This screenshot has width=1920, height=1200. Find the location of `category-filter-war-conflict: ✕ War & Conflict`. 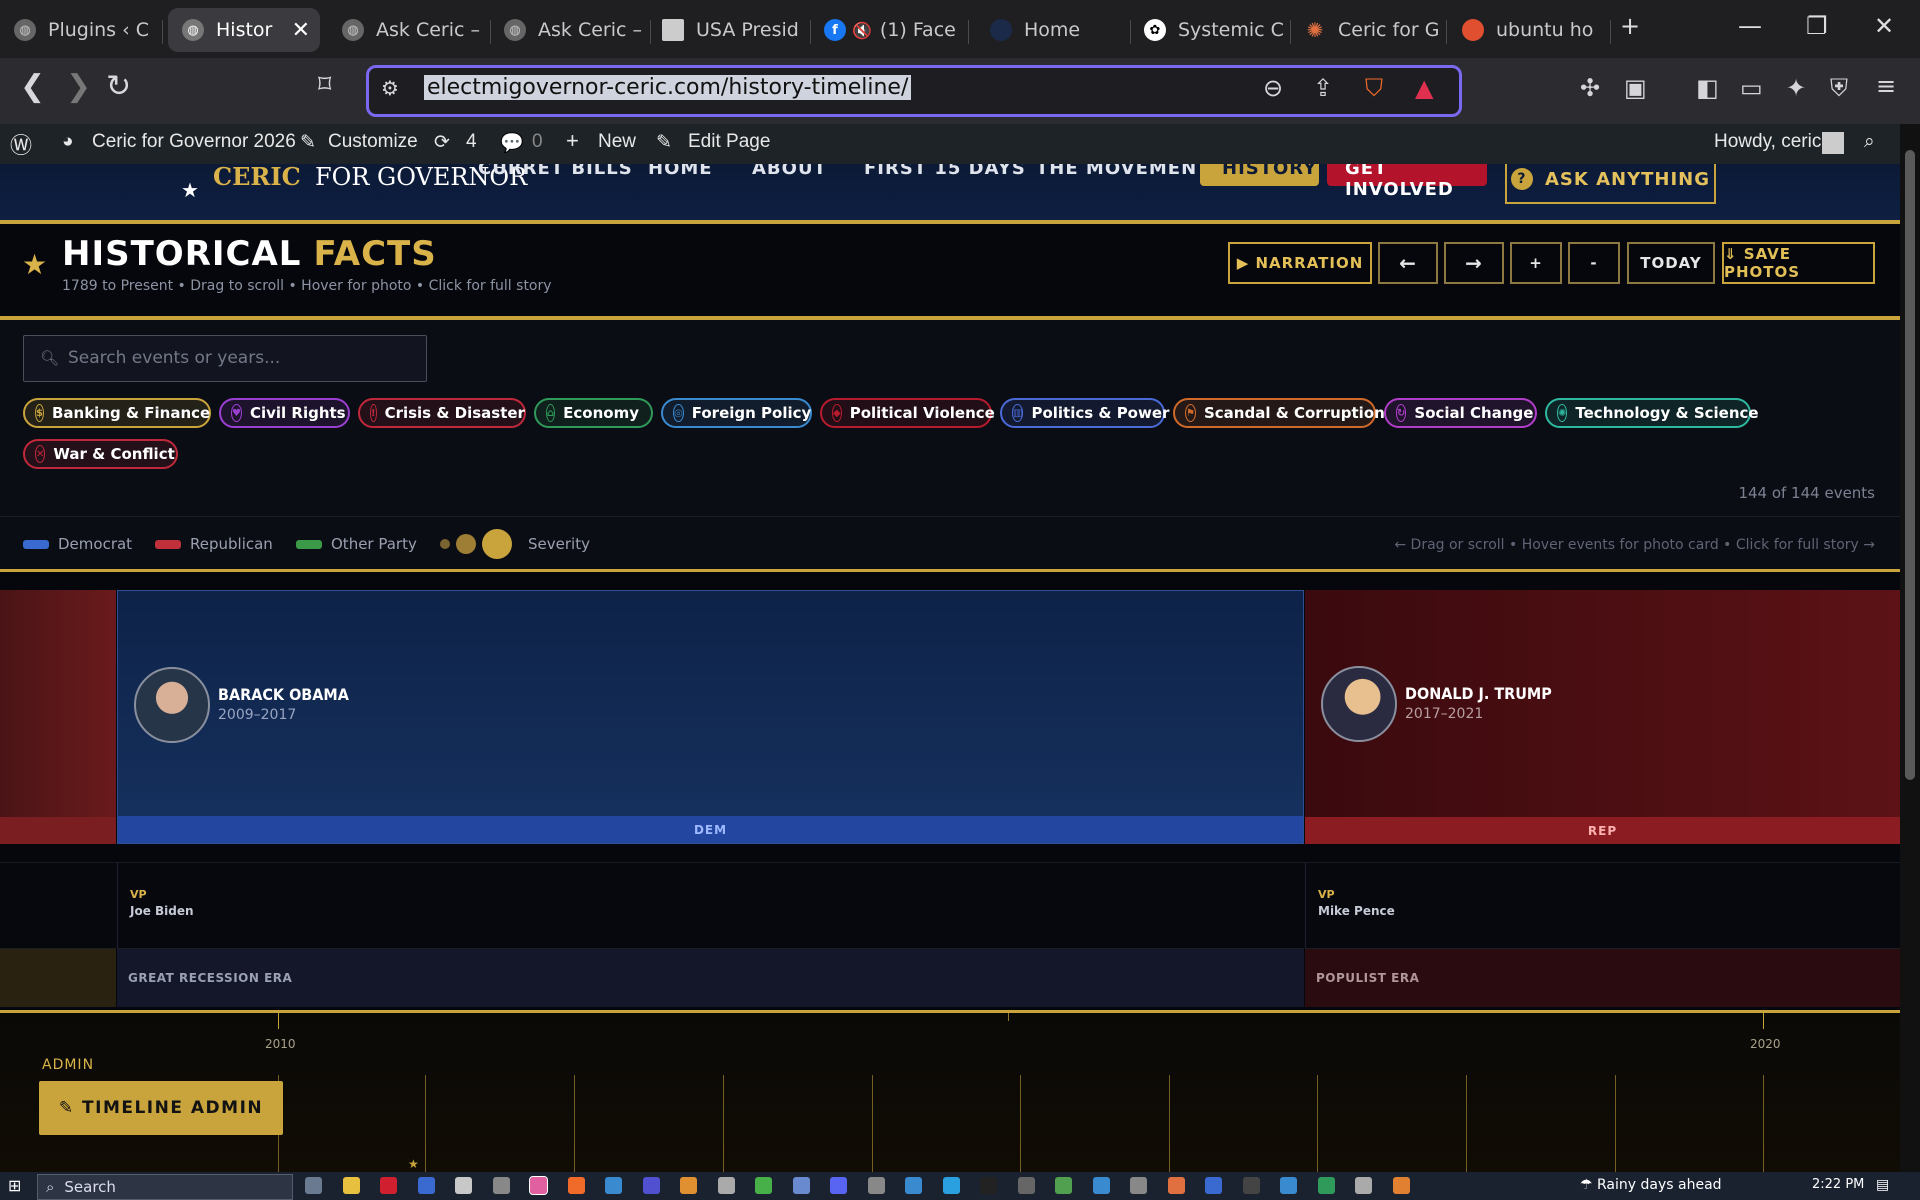

category-filter-war-conflict: ✕ War & Conflict is located at coordinates (100, 454).